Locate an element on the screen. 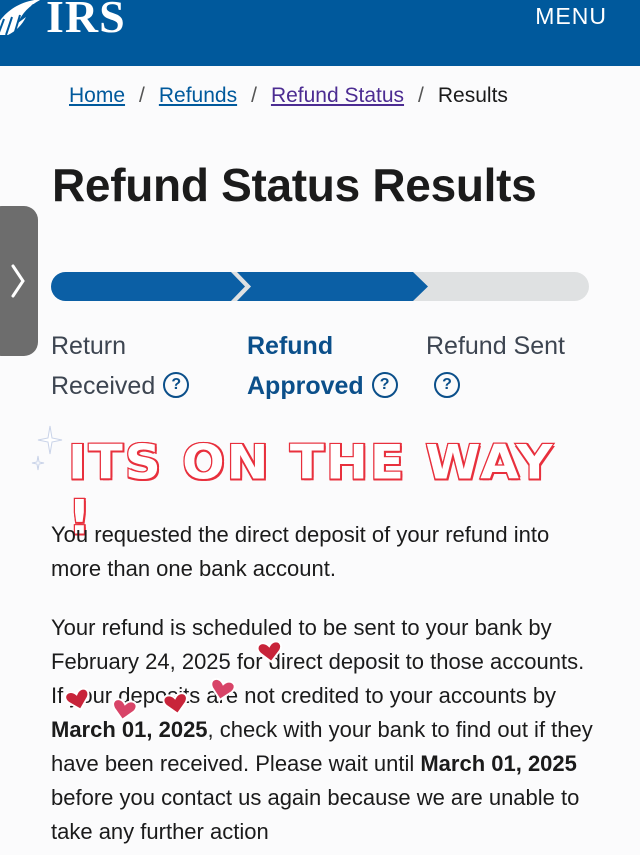  breadcrumb: Home / Refunds / Refund Status / Results is located at coordinates (288, 96).